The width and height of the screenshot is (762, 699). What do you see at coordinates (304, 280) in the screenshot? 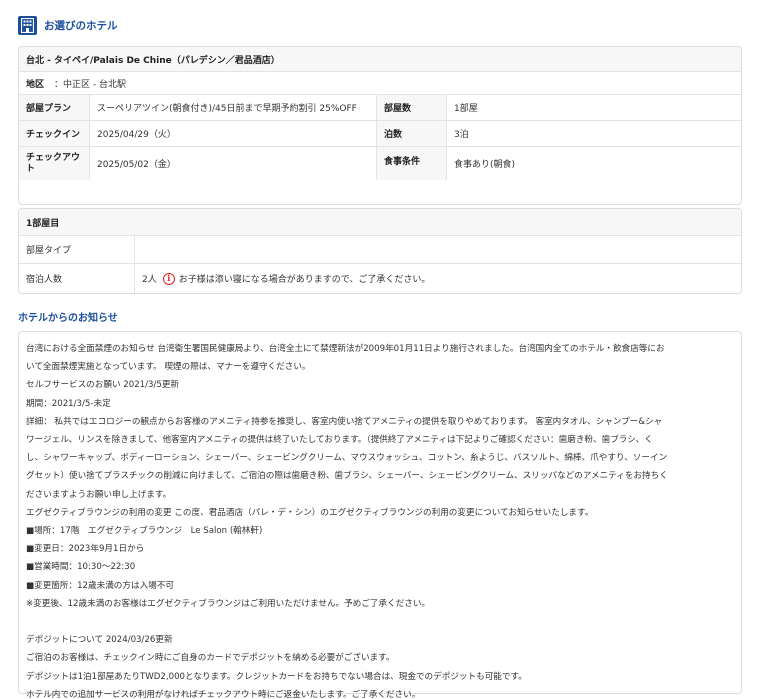
I see `guests-note: お子様は添い寝になる場合がありますので、ご了承ください。` at bounding box center [304, 280].